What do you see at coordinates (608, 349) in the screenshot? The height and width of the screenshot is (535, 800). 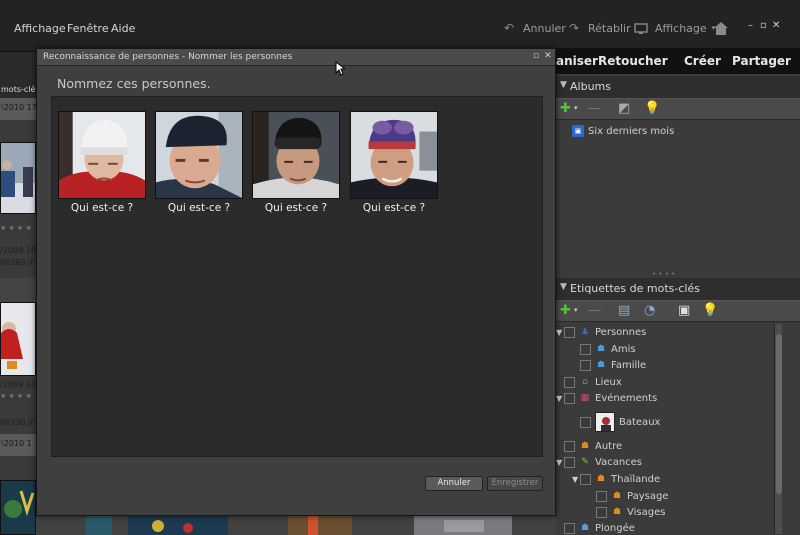 I see `keyword-item-amis: ☗ Amis` at bounding box center [608, 349].